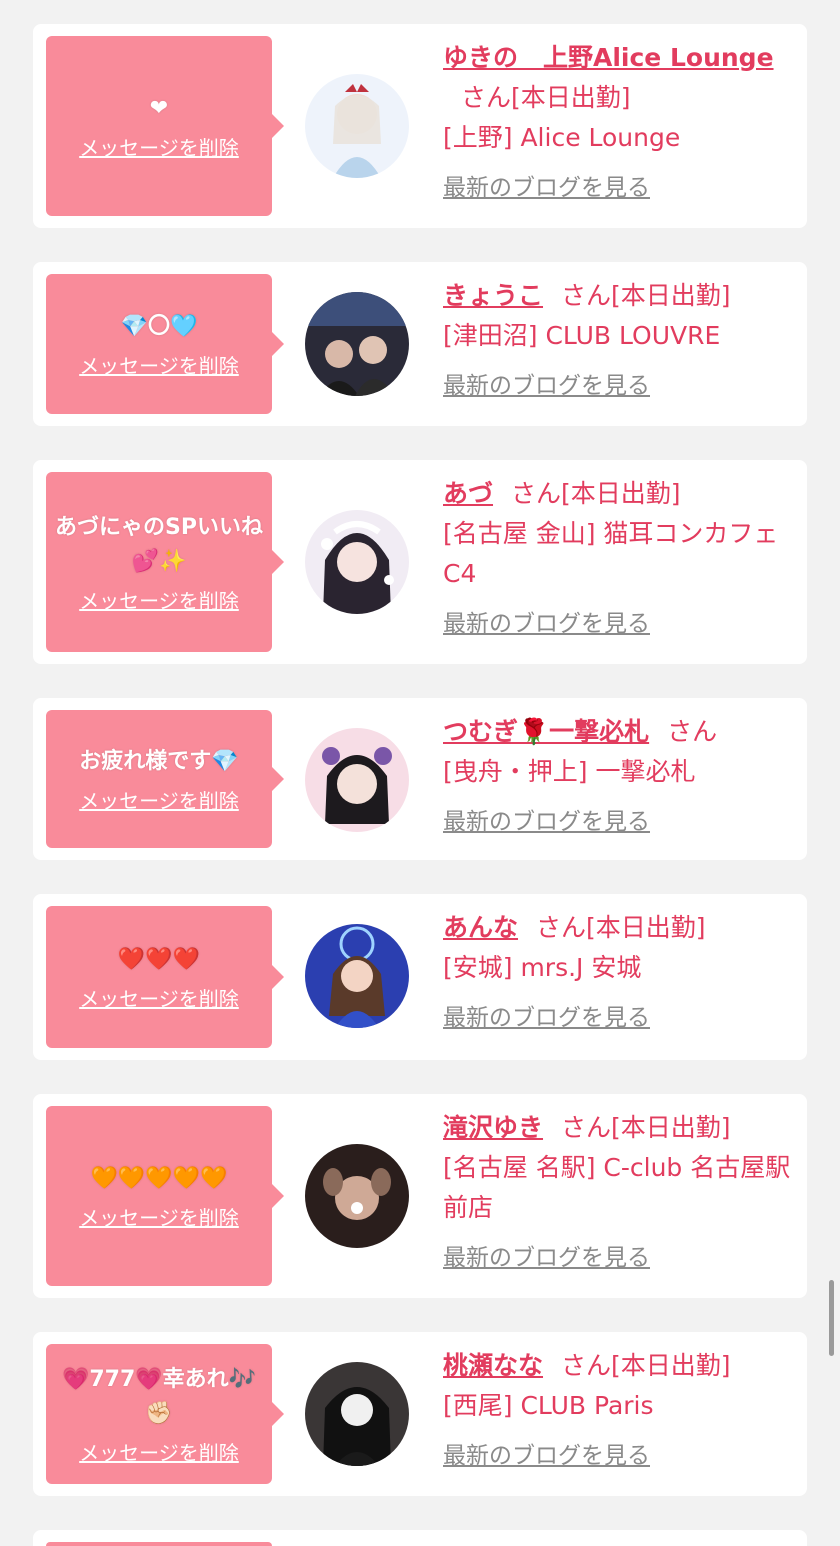 The image size is (840, 1546). I want to click on profile-info: 桃瀬なな さん[本日出勤] [西尾] CLUB Paris 最新のブログを見る, so click(618, 1411).